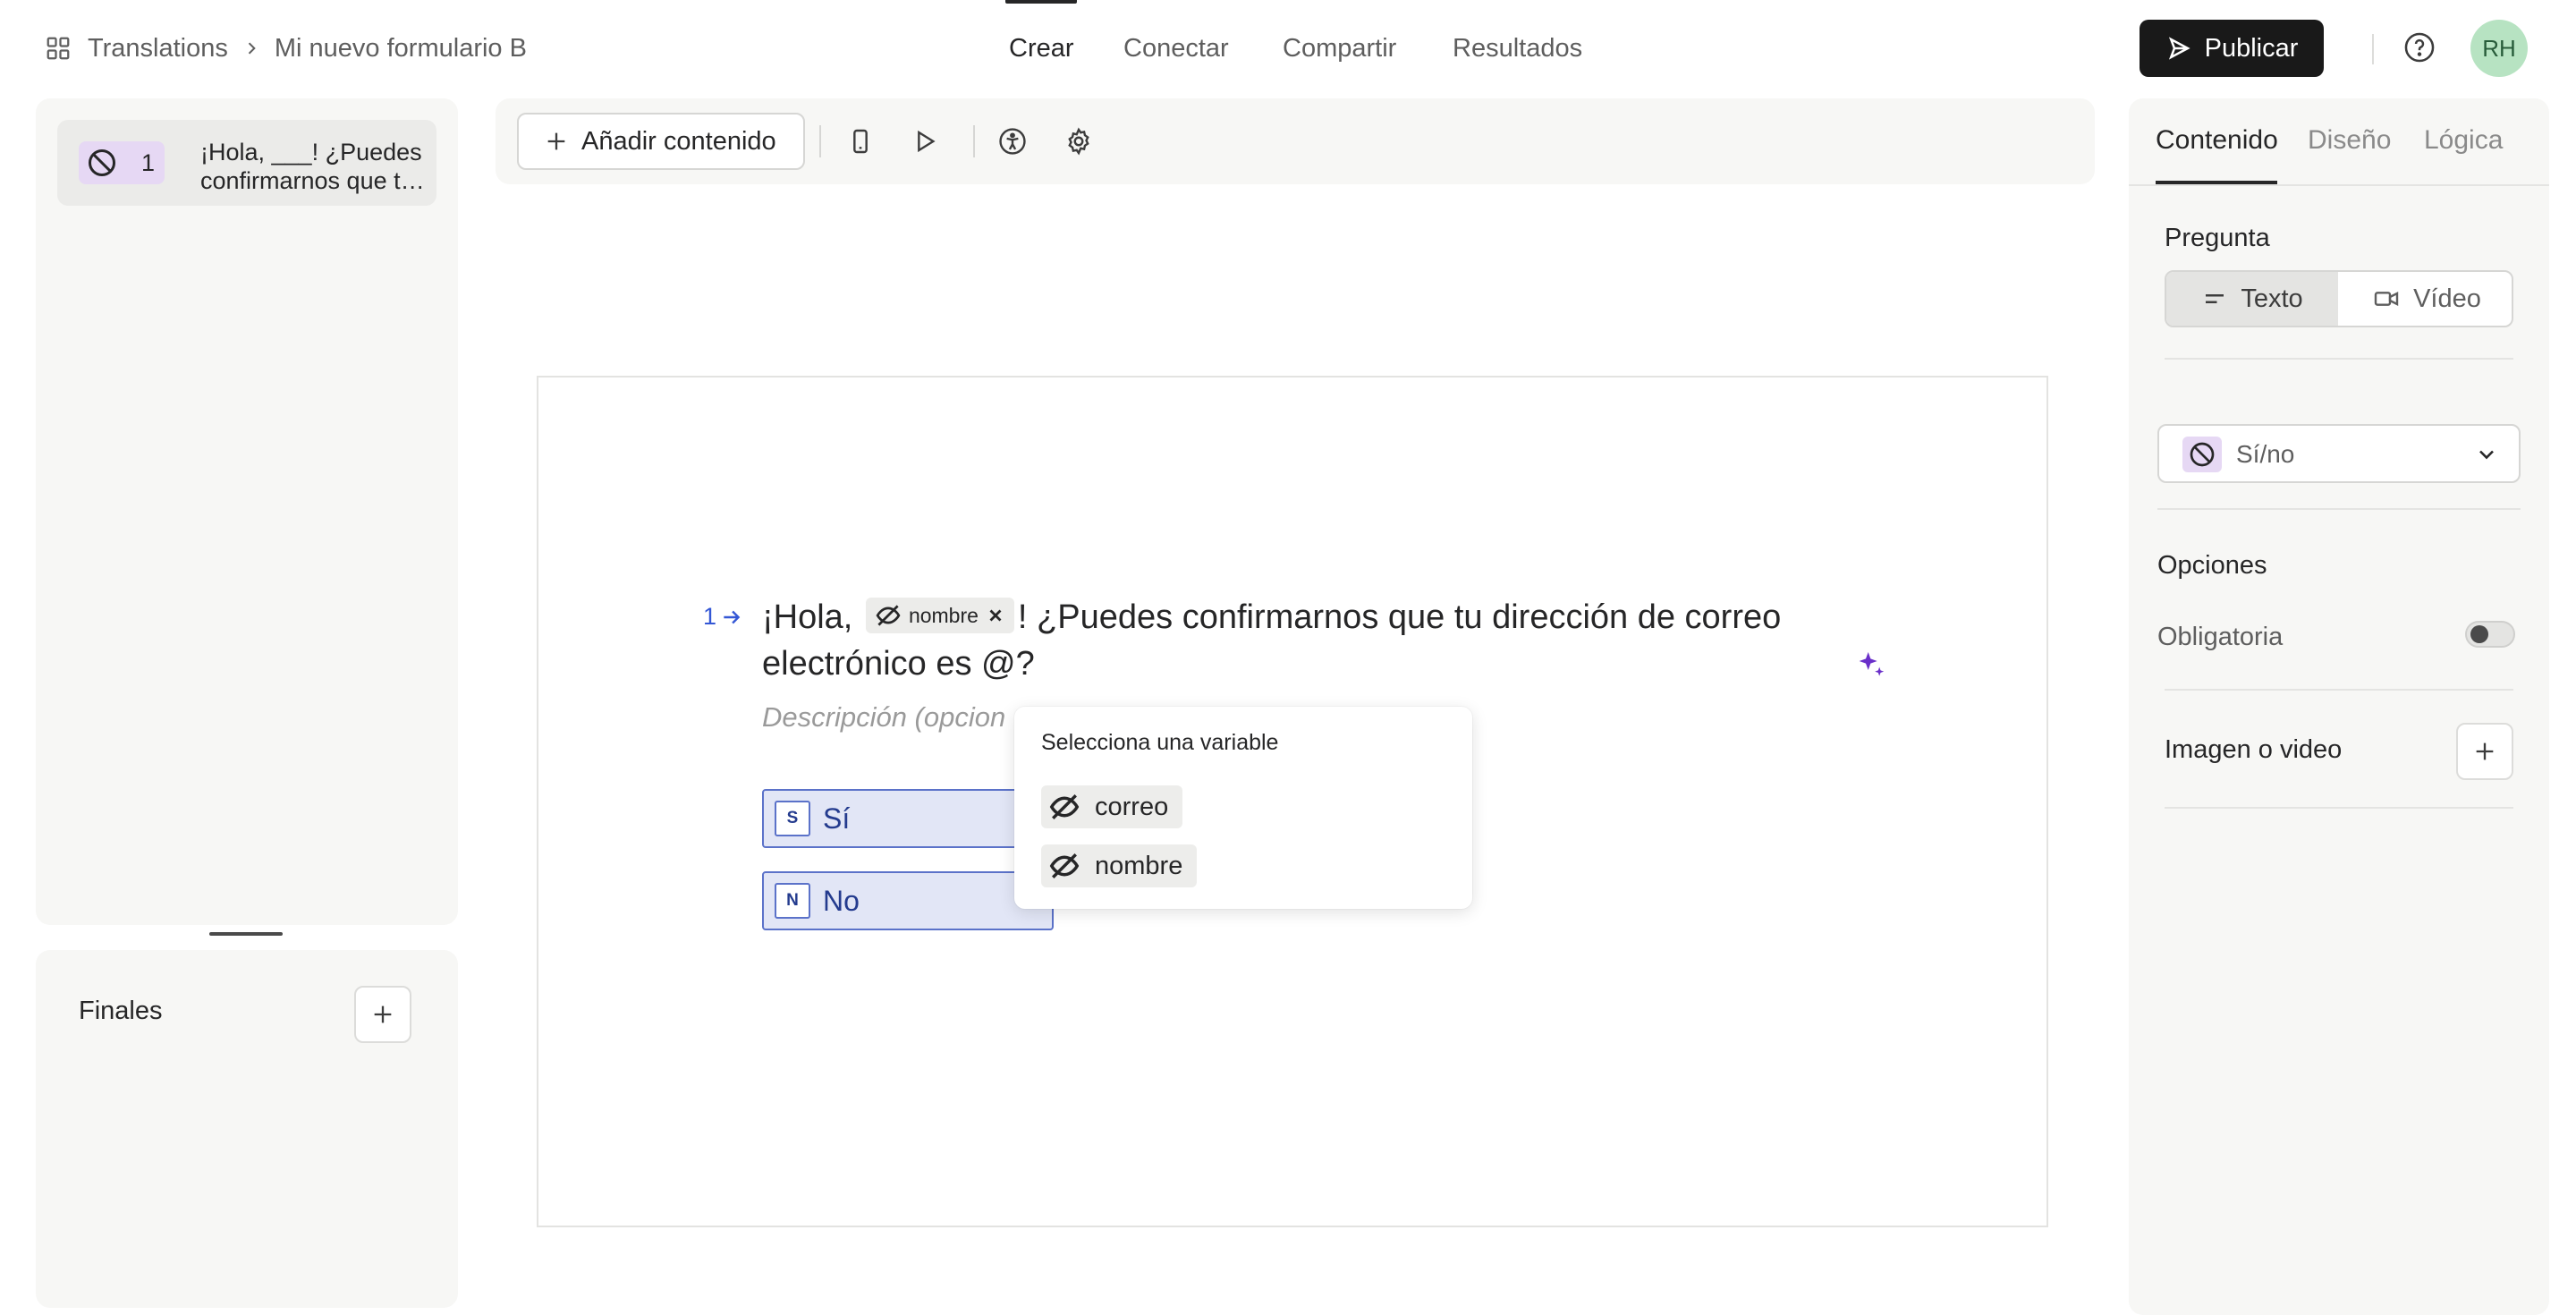  I want to click on tab-resultados: Resultados, so click(1517, 48).